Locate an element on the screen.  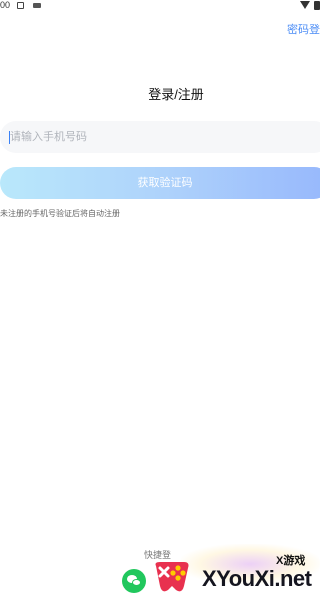
password-login-link: 密码登 is located at coordinates (303, 29).